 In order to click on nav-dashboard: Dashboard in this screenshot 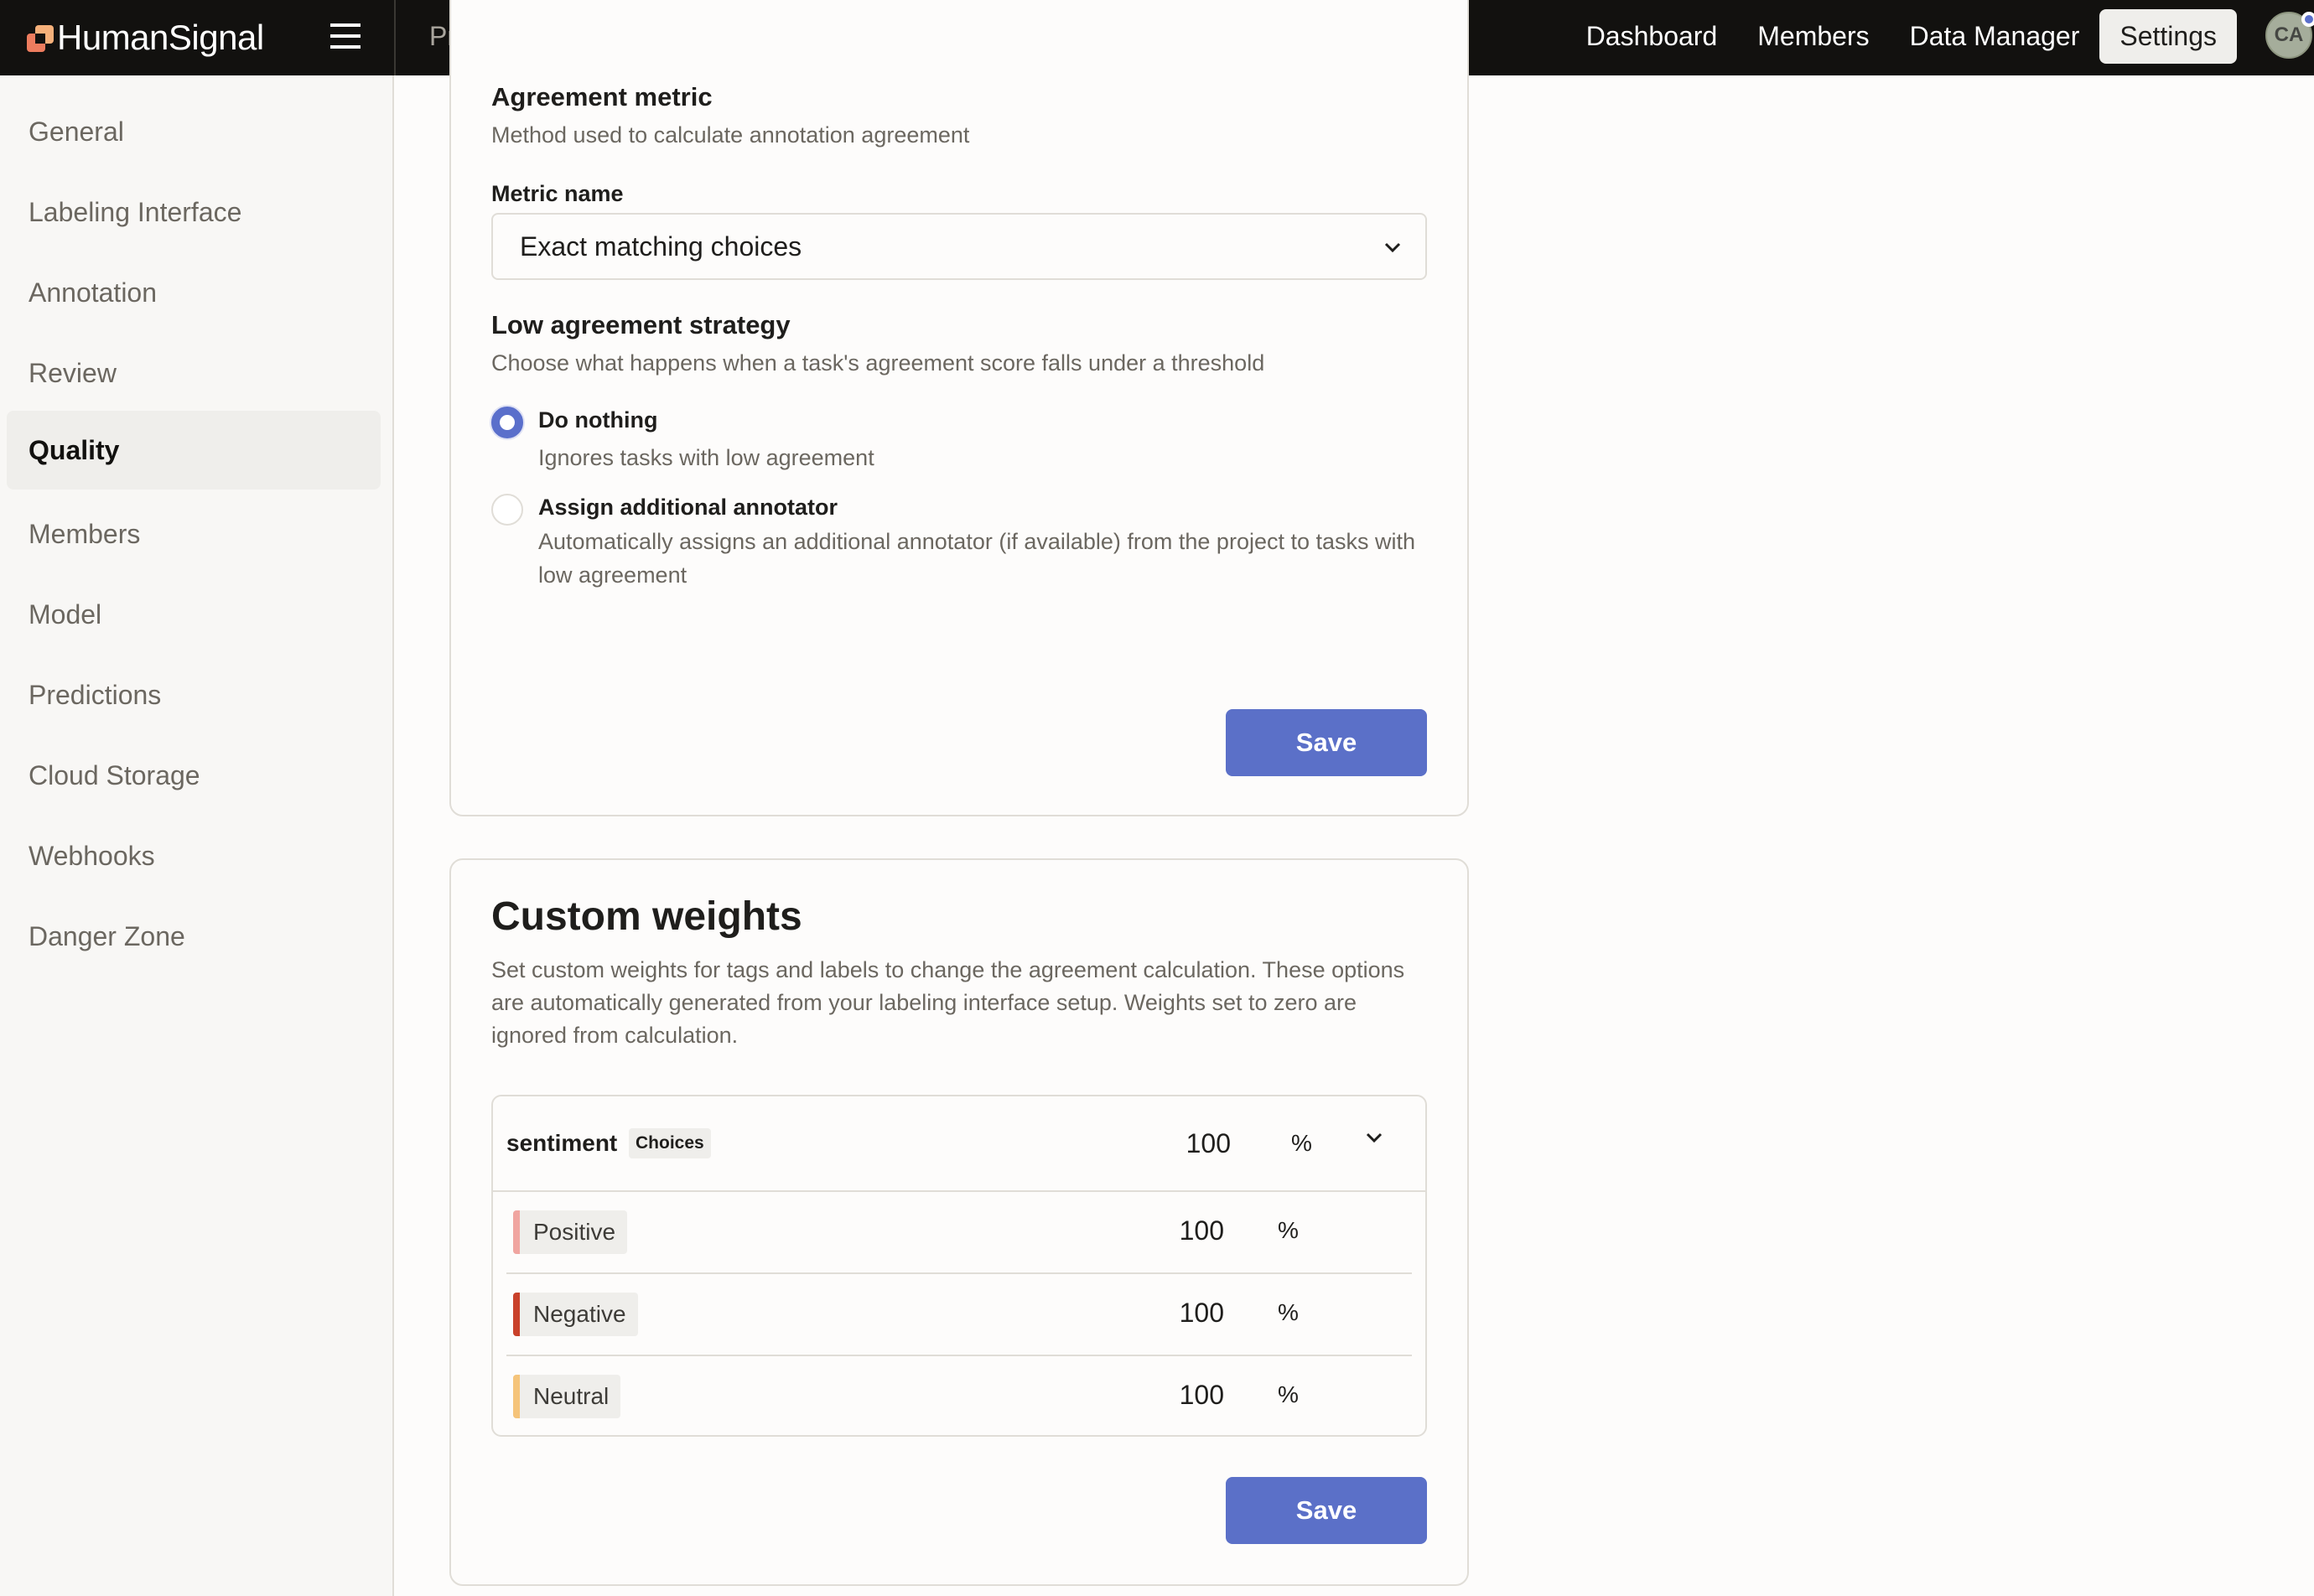, I will do `click(1652, 36)`.